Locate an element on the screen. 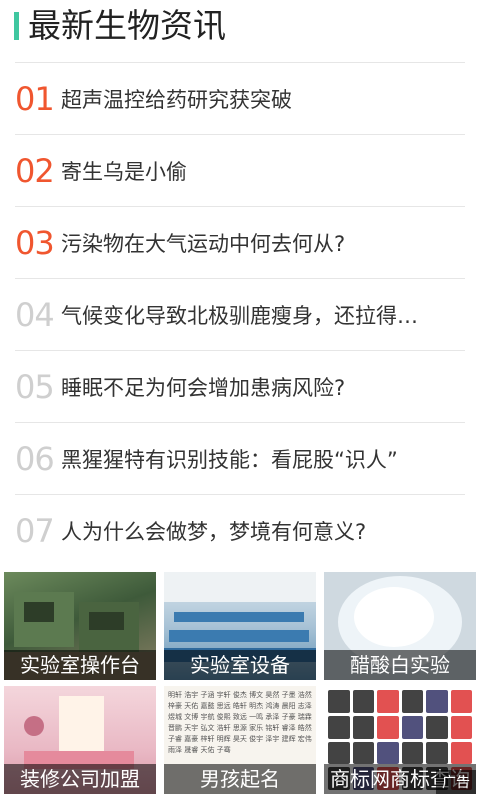  tile-label: 装修公司加盟 is located at coordinates (80, 779).